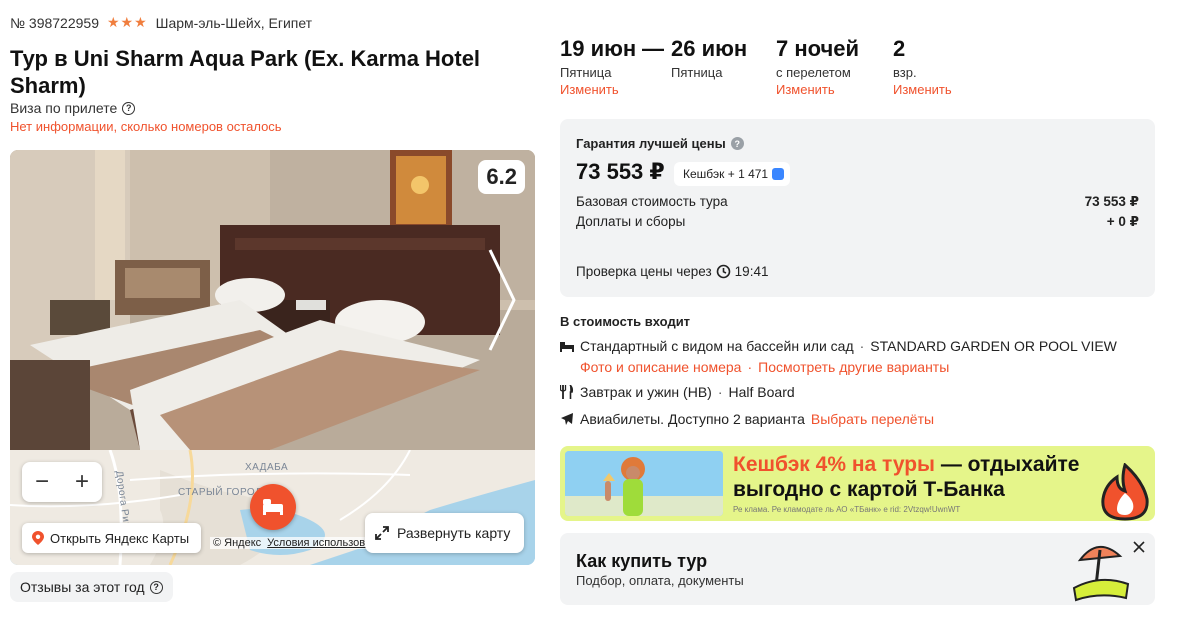  What do you see at coordinates (818, 48) in the screenshot?
I see `nights-value: 7 ночей` at bounding box center [818, 48].